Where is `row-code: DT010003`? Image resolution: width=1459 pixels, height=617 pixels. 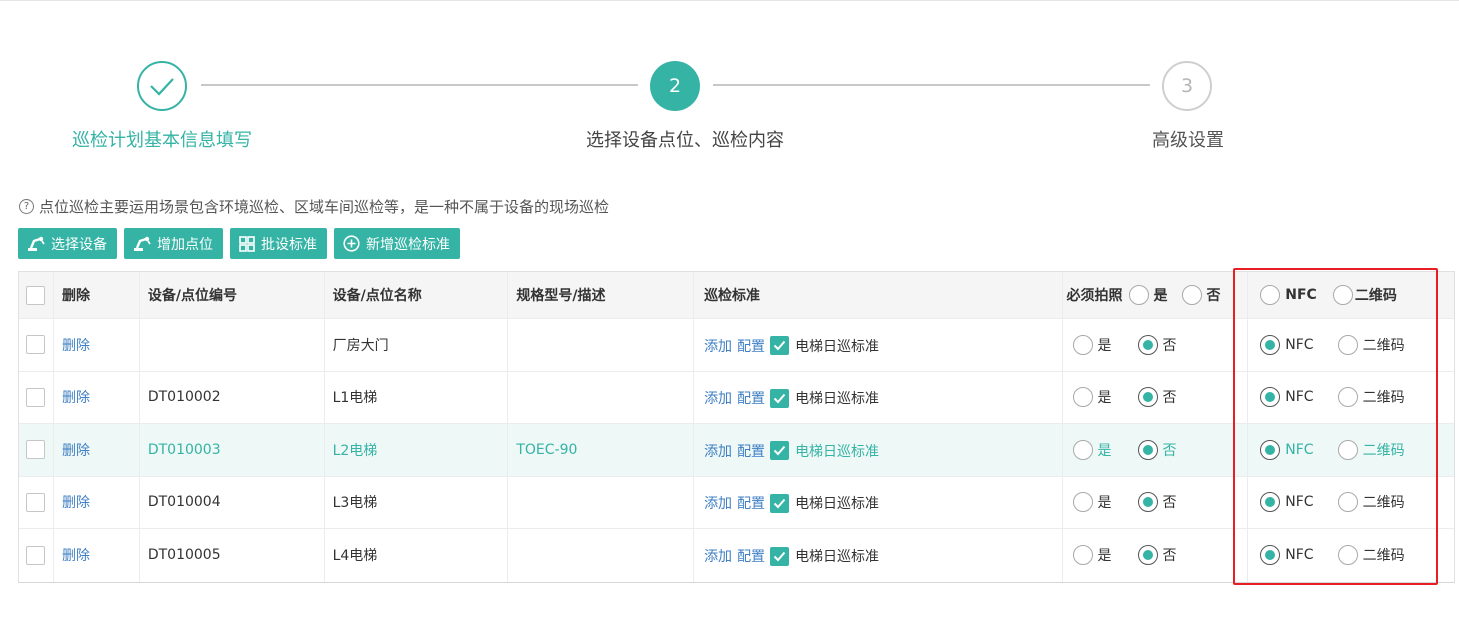
row-code: DT010003 is located at coordinates (232, 450).